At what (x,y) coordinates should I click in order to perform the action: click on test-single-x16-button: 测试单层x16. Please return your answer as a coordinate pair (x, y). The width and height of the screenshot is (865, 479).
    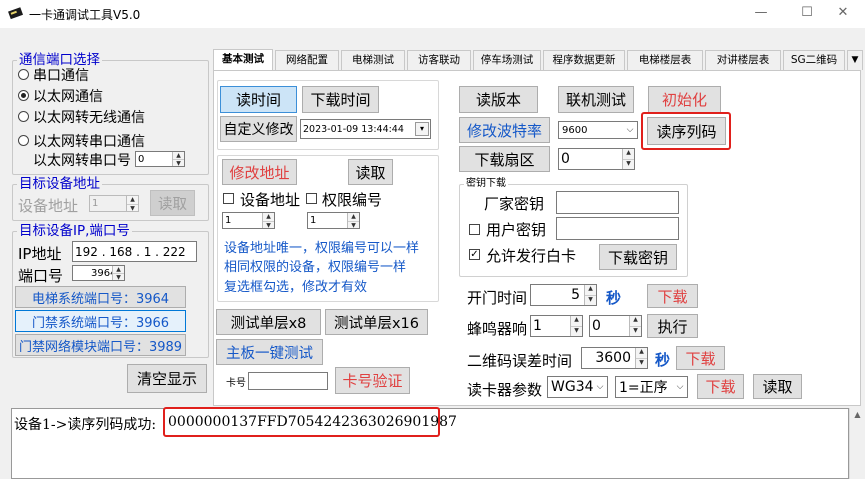
    Looking at the image, I should click on (376, 322).